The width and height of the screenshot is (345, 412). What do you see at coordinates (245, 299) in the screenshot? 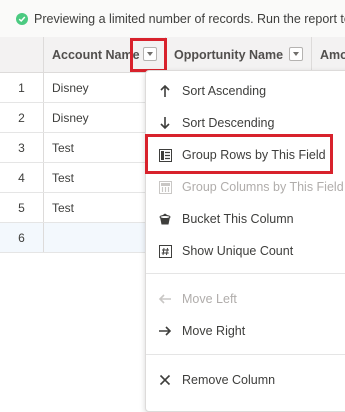
I see `menu-item-move-left: Move Left` at bounding box center [245, 299].